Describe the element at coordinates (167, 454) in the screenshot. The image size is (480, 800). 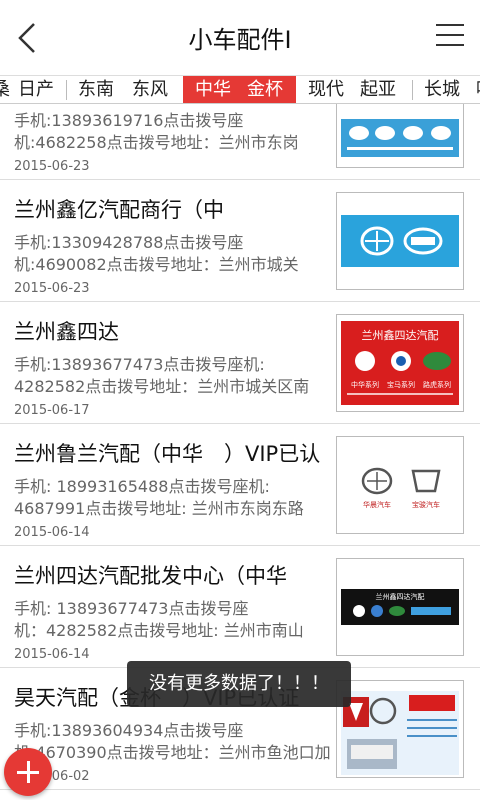
I see `item-title: 兰州鲁兰汽配（中华 ）VIP已认` at that location.